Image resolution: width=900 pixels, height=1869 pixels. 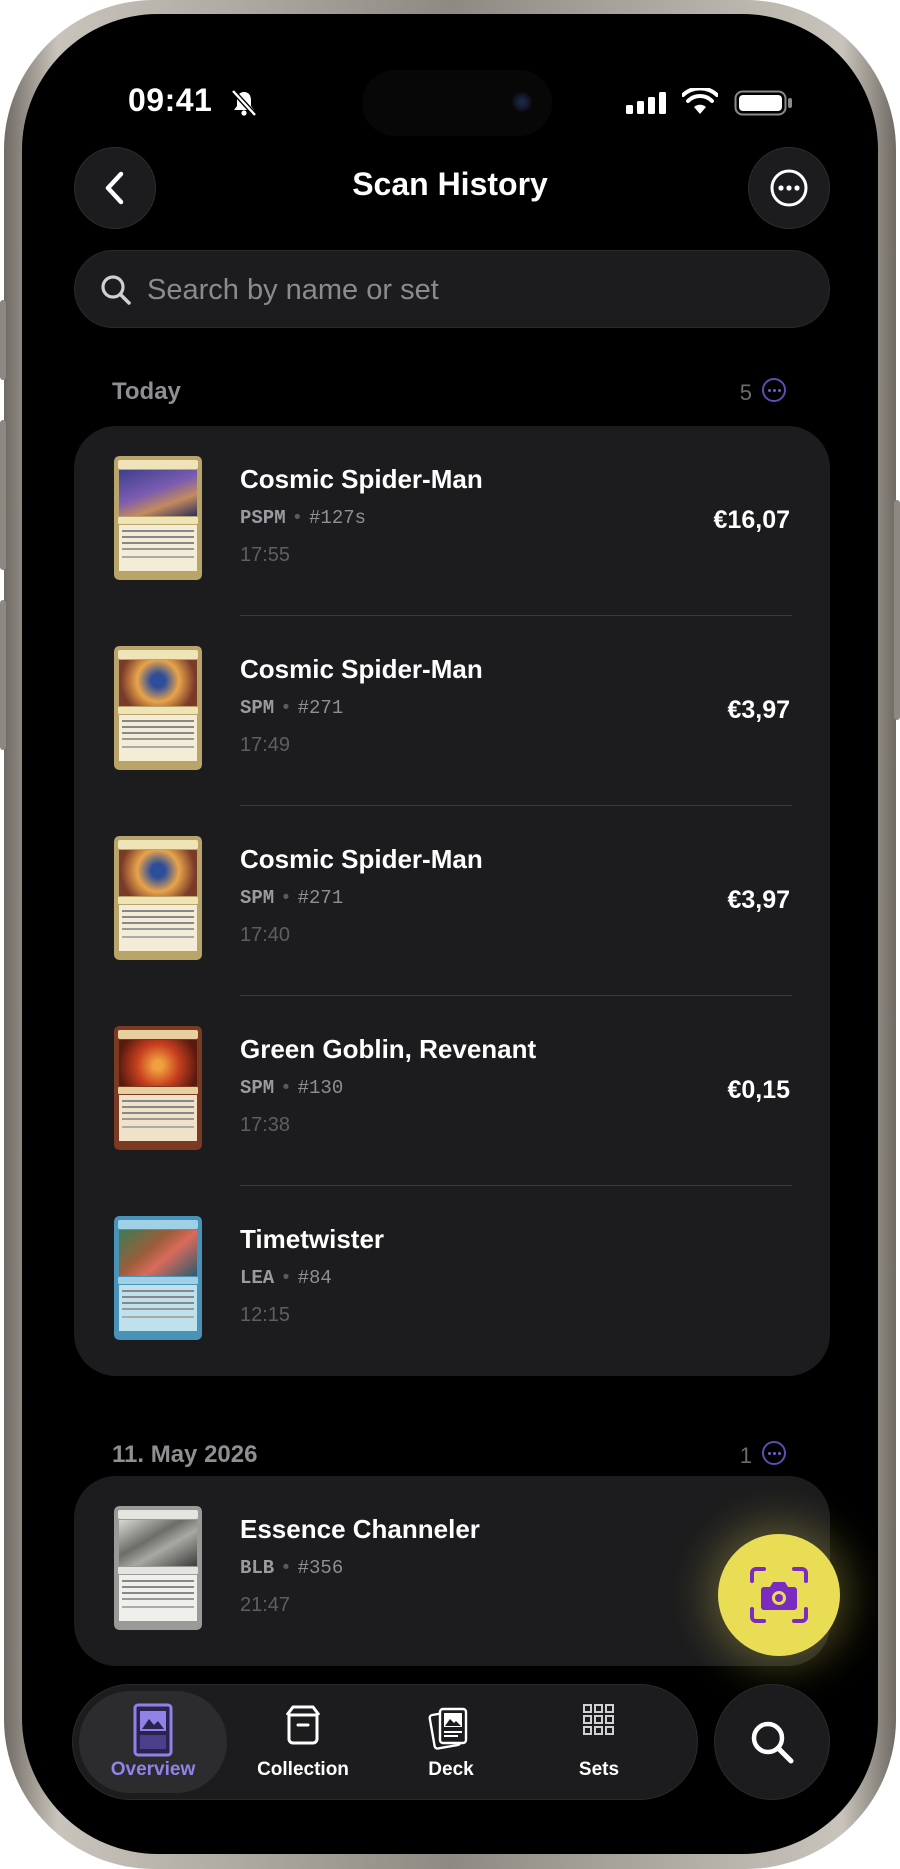 I want to click on volume-down-button, so click(x=3, y=675).